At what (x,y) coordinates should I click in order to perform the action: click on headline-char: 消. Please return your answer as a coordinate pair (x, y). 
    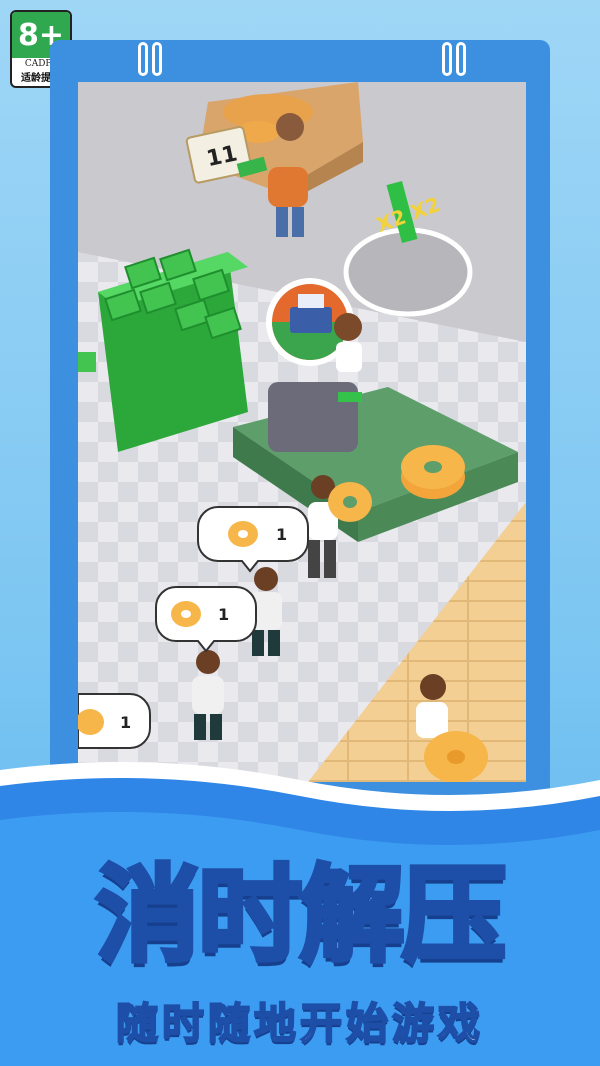
    Looking at the image, I should click on (147, 915).